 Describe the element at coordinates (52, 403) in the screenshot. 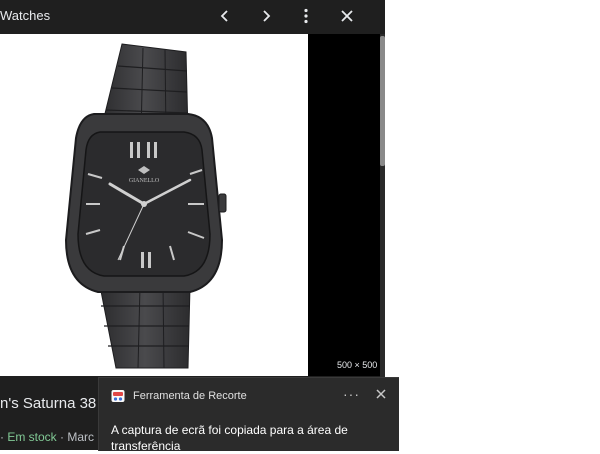

I see `product-title: n's Saturna 38 I` at that location.